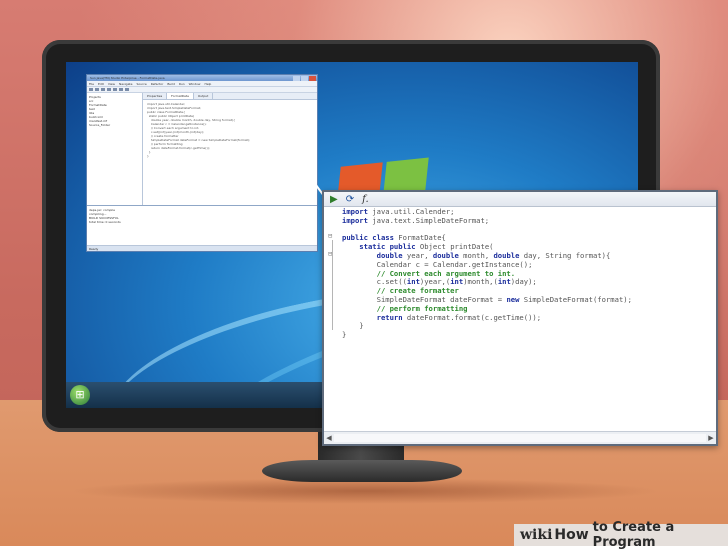  What do you see at coordinates (424, 299) in the screenshot?
I see `code-text: SimpleDateFormat dateFormat =` at bounding box center [424, 299].